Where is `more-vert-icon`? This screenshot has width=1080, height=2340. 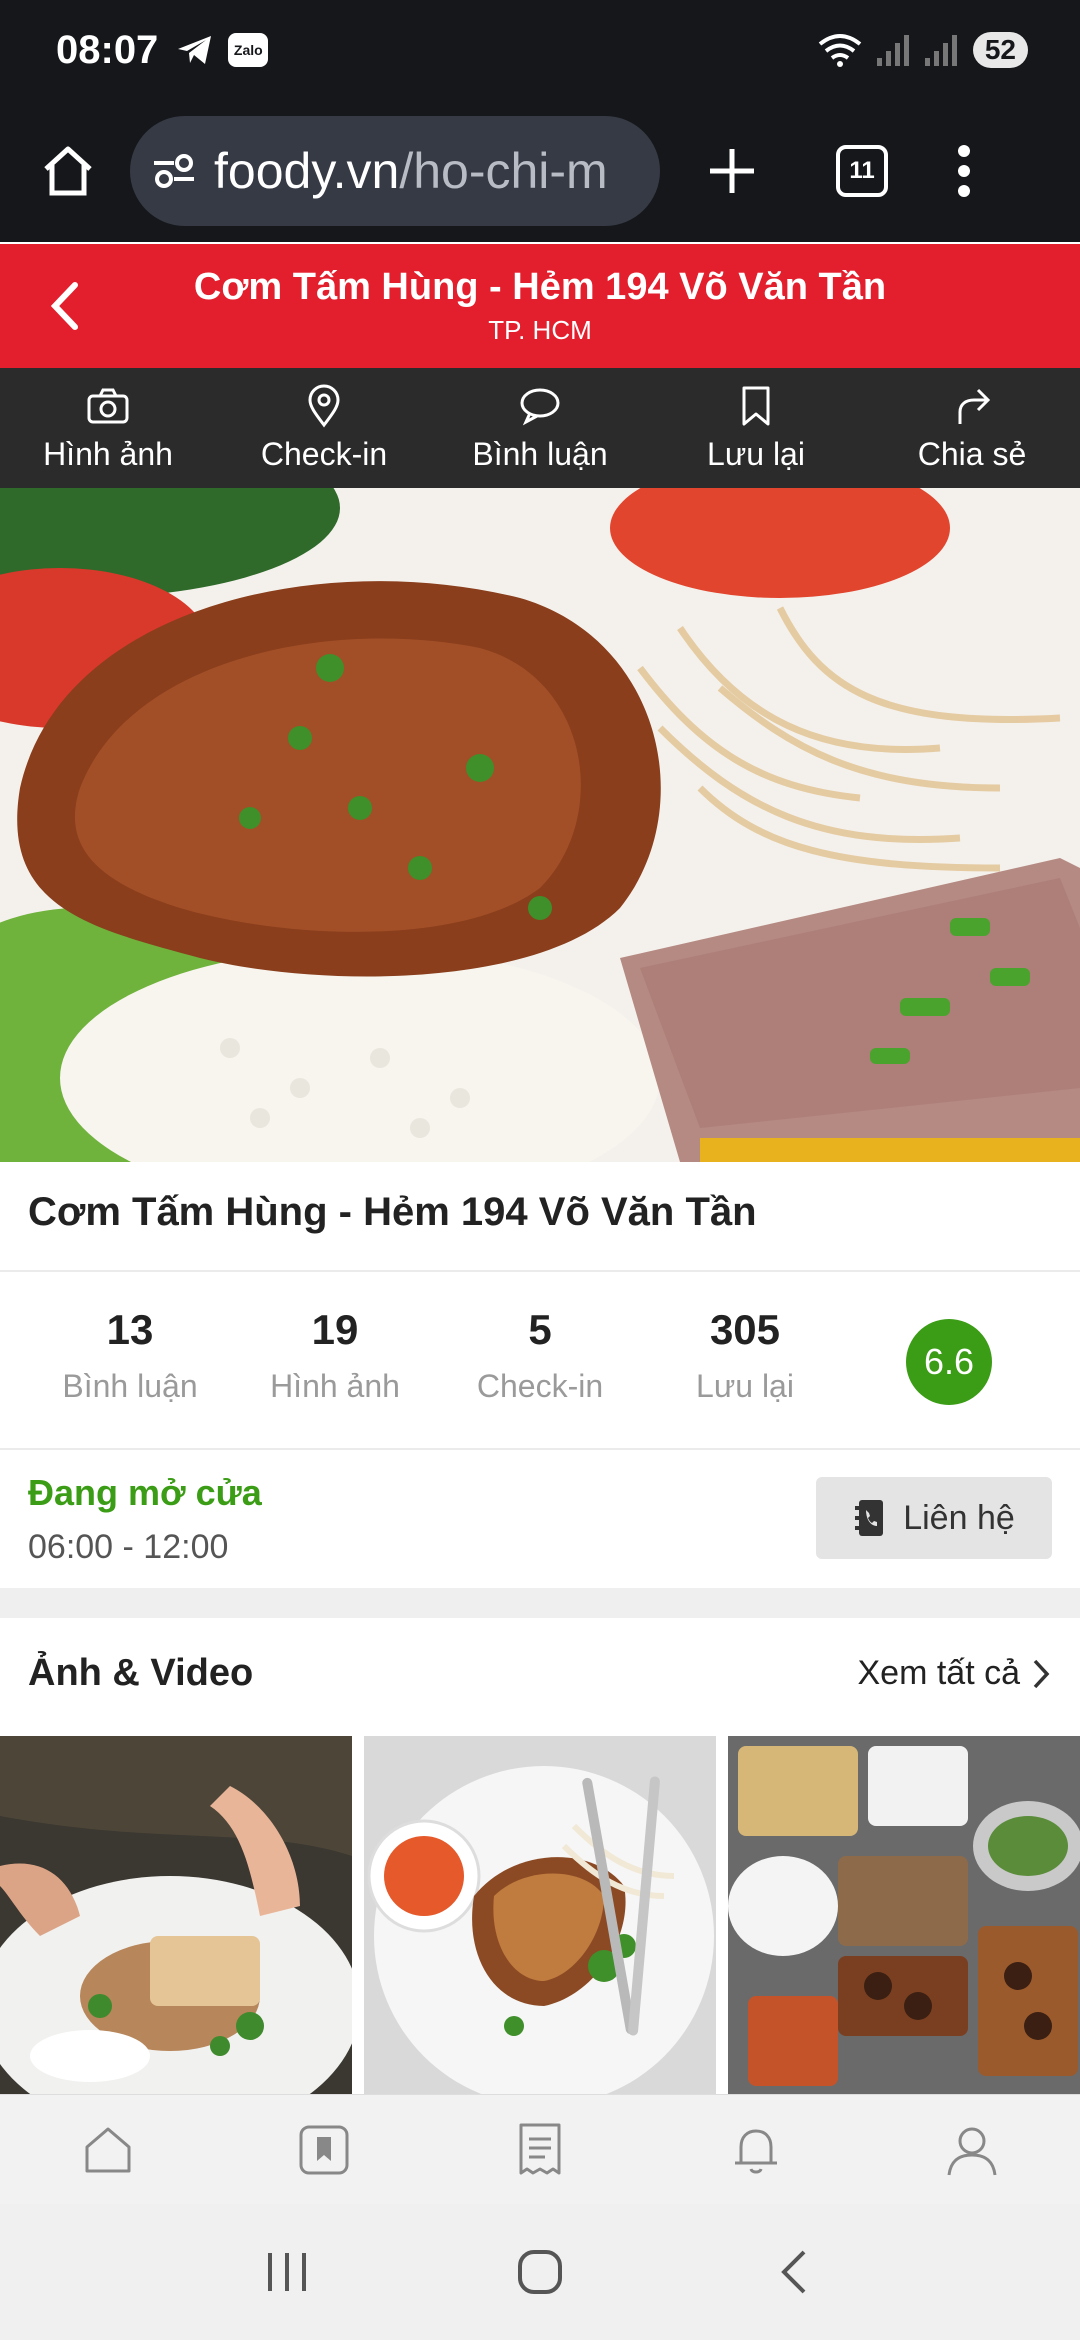 more-vert-icon is located at coordinates (964, 171).